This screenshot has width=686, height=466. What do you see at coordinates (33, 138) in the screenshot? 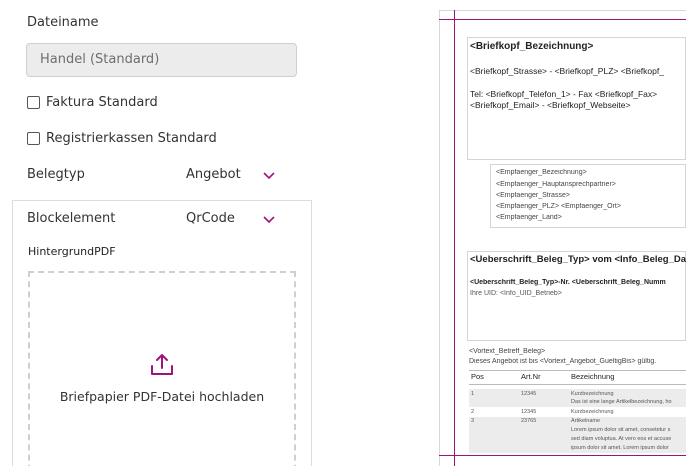
I see `registrierkassen-checkbox` at bounding box center [33, 138].